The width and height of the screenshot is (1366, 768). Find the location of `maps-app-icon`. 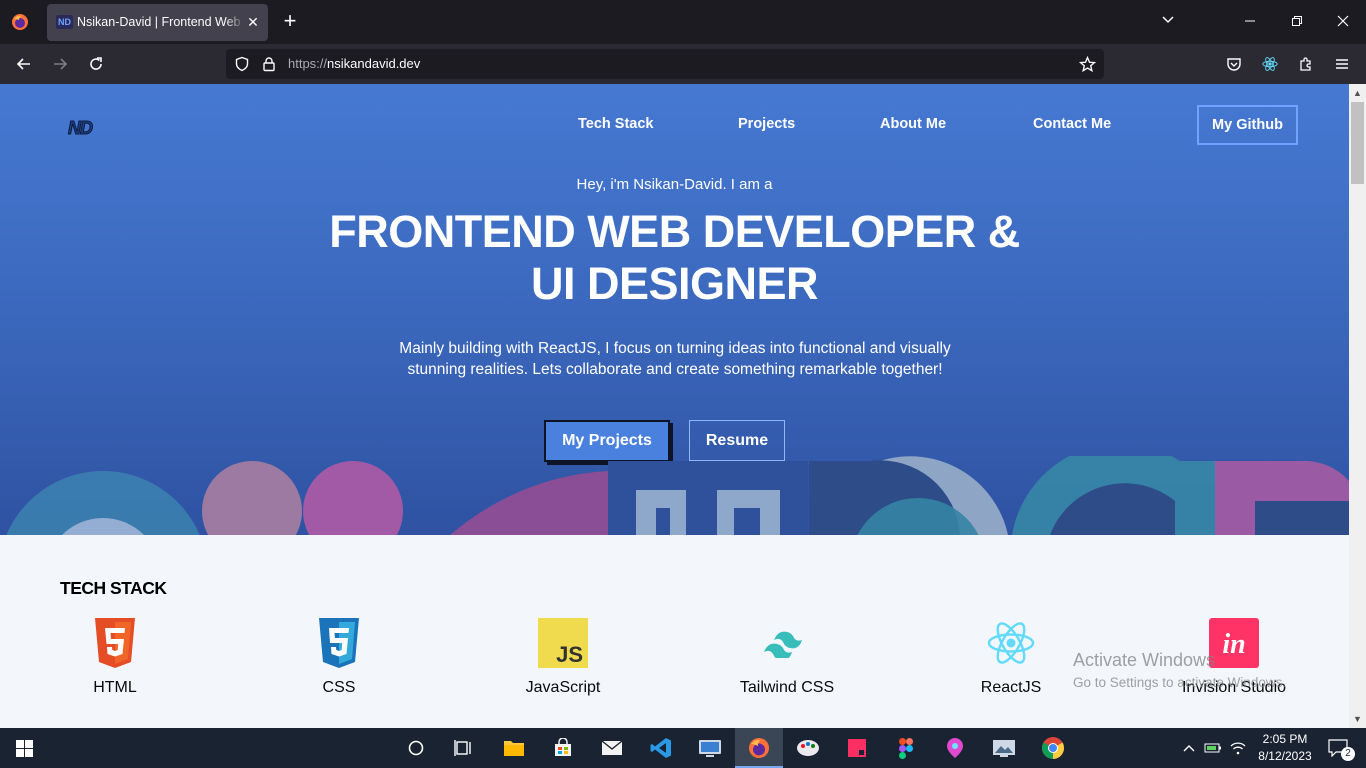

maps-app-icon is located at coordinates (955, 748).